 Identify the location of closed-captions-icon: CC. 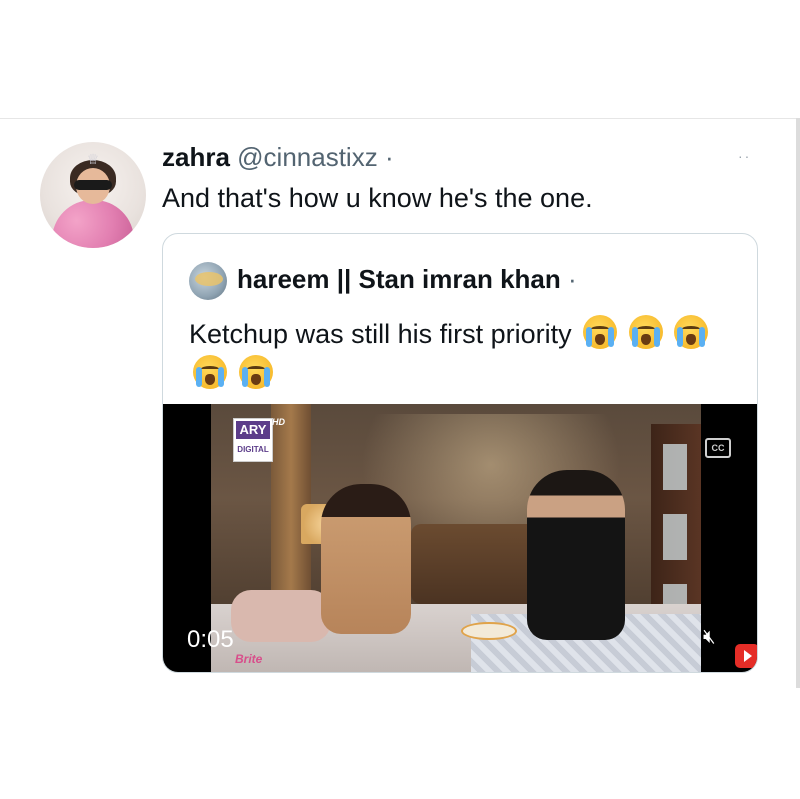
(718, 448).